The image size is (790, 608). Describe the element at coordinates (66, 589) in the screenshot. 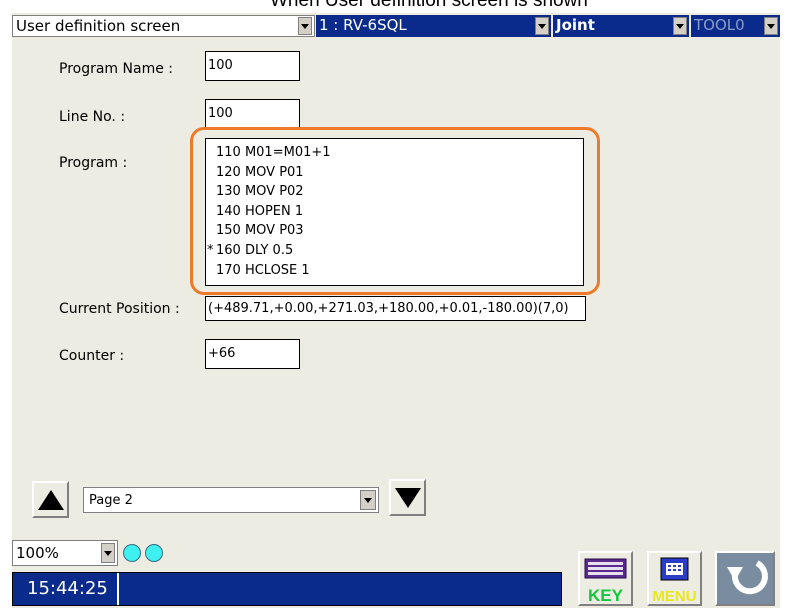

I see `clock: 15:44:25` at that location.